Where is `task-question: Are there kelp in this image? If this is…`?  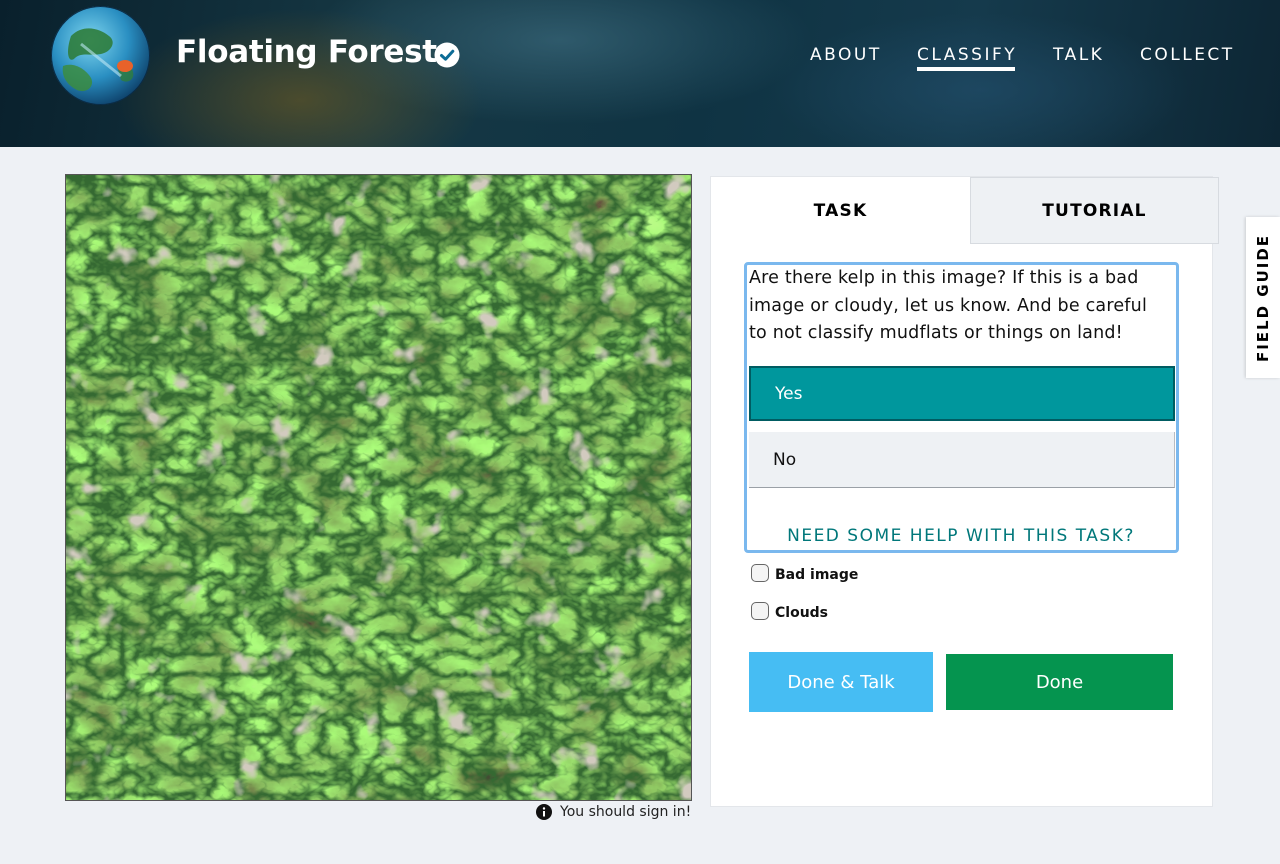 task-question: Are there kelp in this image? If this is… is located at coordinates (948, 305).